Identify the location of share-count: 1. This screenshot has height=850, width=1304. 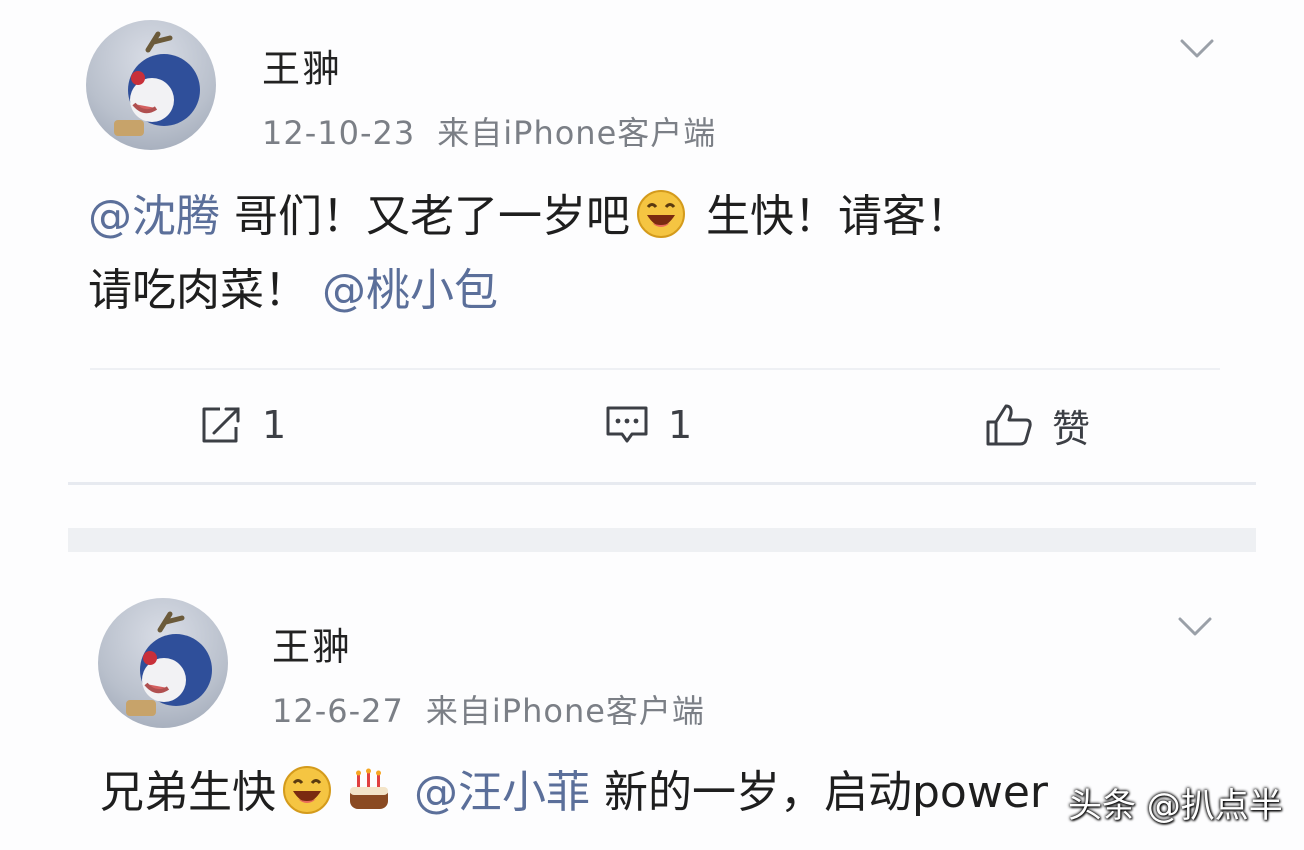
(274, 425).